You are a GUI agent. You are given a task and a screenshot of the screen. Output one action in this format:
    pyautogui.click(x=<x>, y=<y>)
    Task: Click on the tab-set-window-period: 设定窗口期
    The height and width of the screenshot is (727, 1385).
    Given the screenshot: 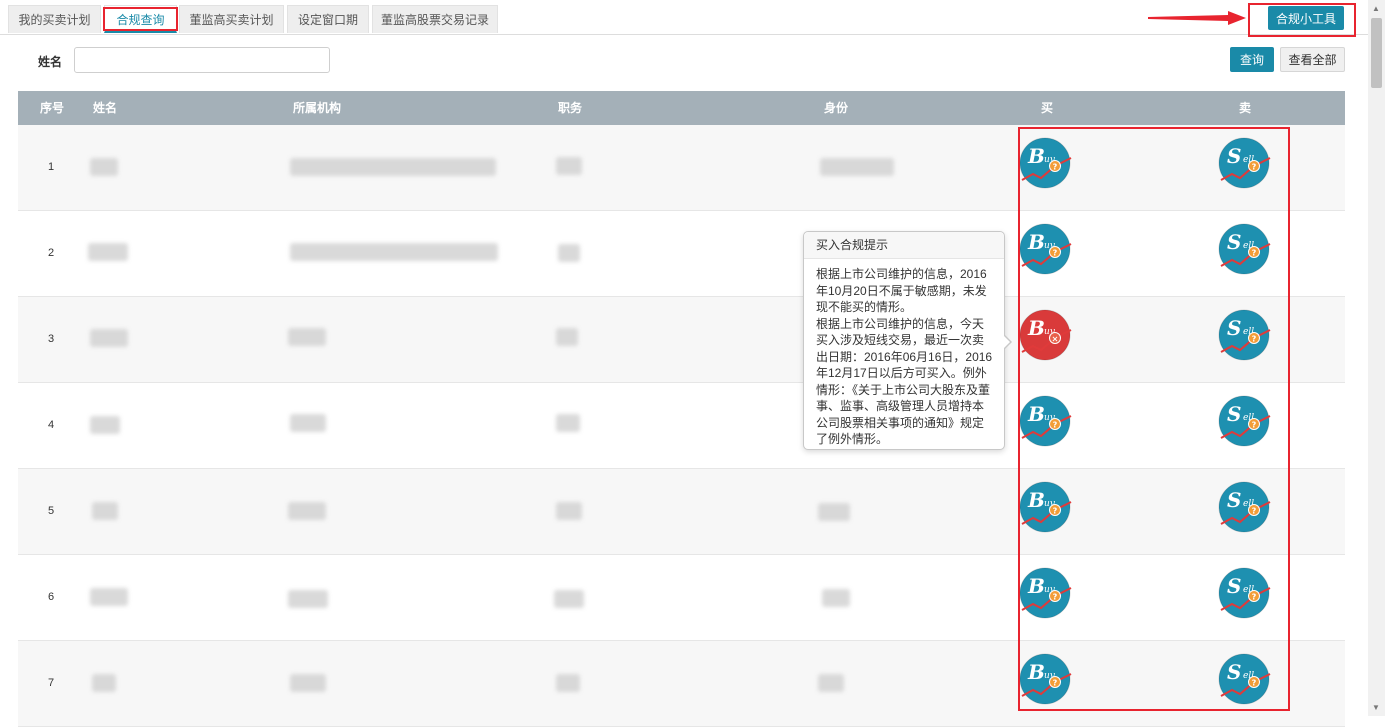 What is the action you would take?
    pyautogui.click(x=328, y=19)
    